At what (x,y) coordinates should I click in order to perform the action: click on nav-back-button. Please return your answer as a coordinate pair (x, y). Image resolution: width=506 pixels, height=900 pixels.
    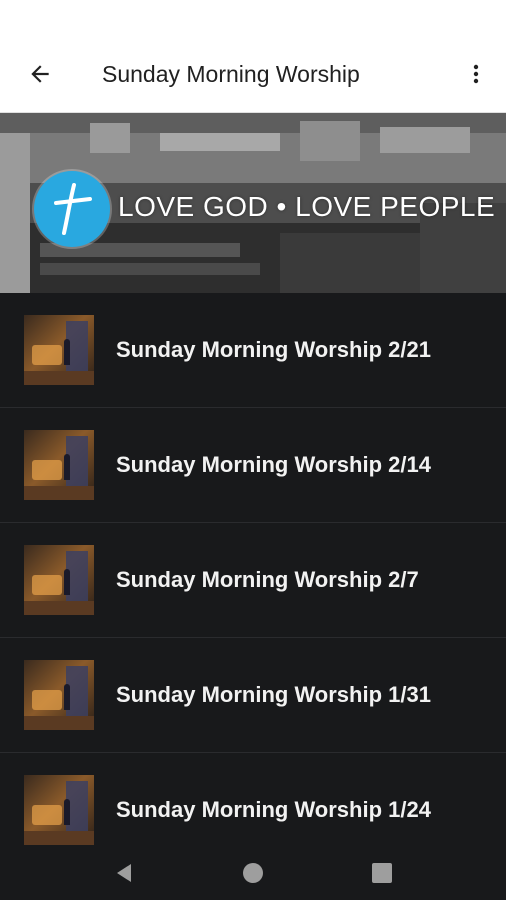
    Looking at the image, I should click on (124, 873).